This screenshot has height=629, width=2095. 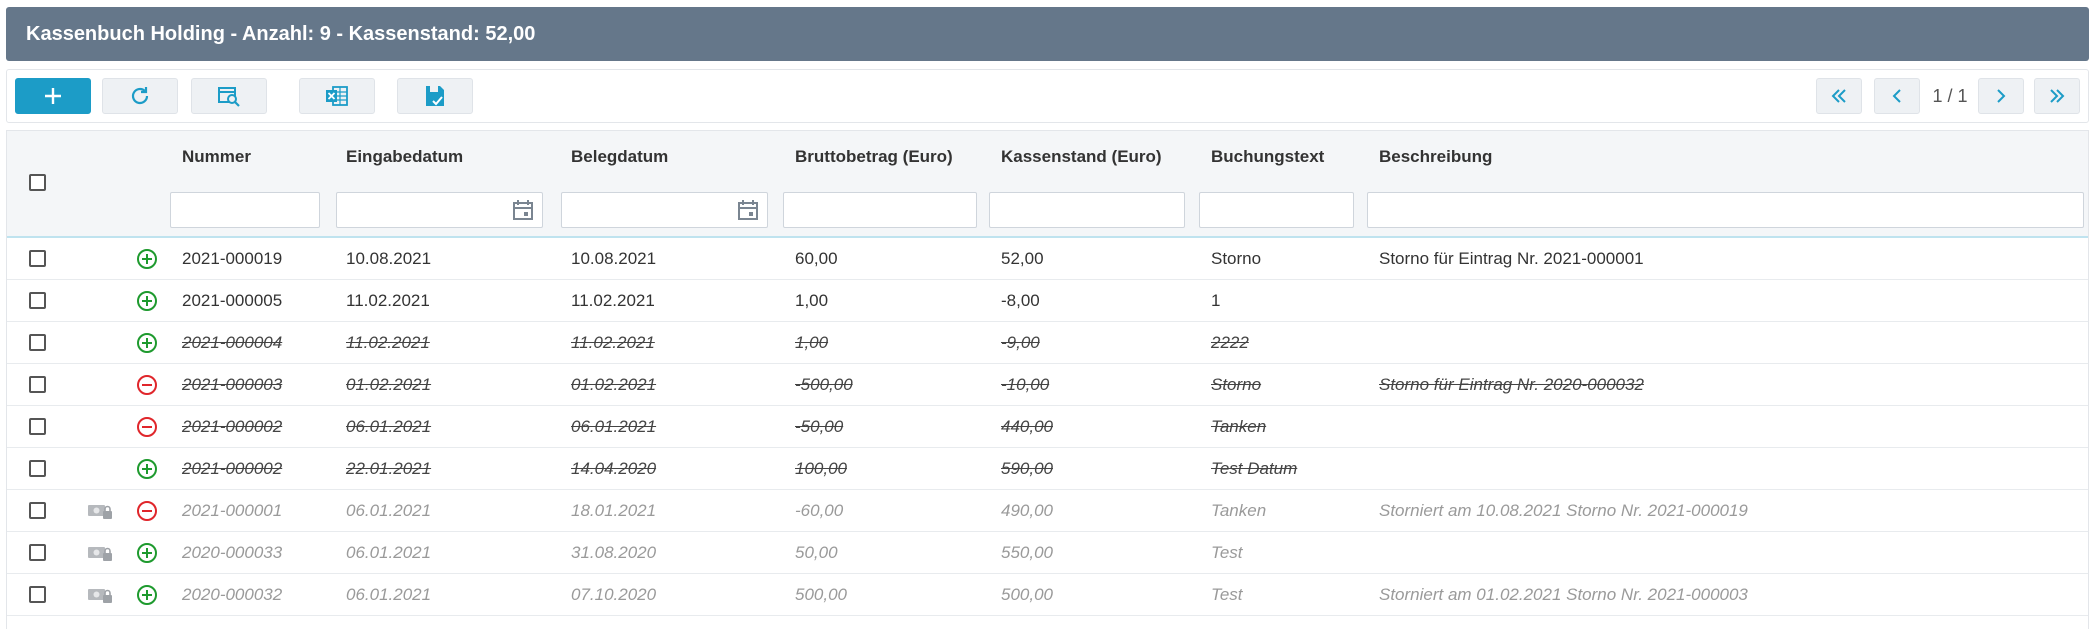 What do you see at coordinates (614, 552) in the screenshot?
I see `cell-belegdatum: 31.08.2020` at bounding box center [614, 552].